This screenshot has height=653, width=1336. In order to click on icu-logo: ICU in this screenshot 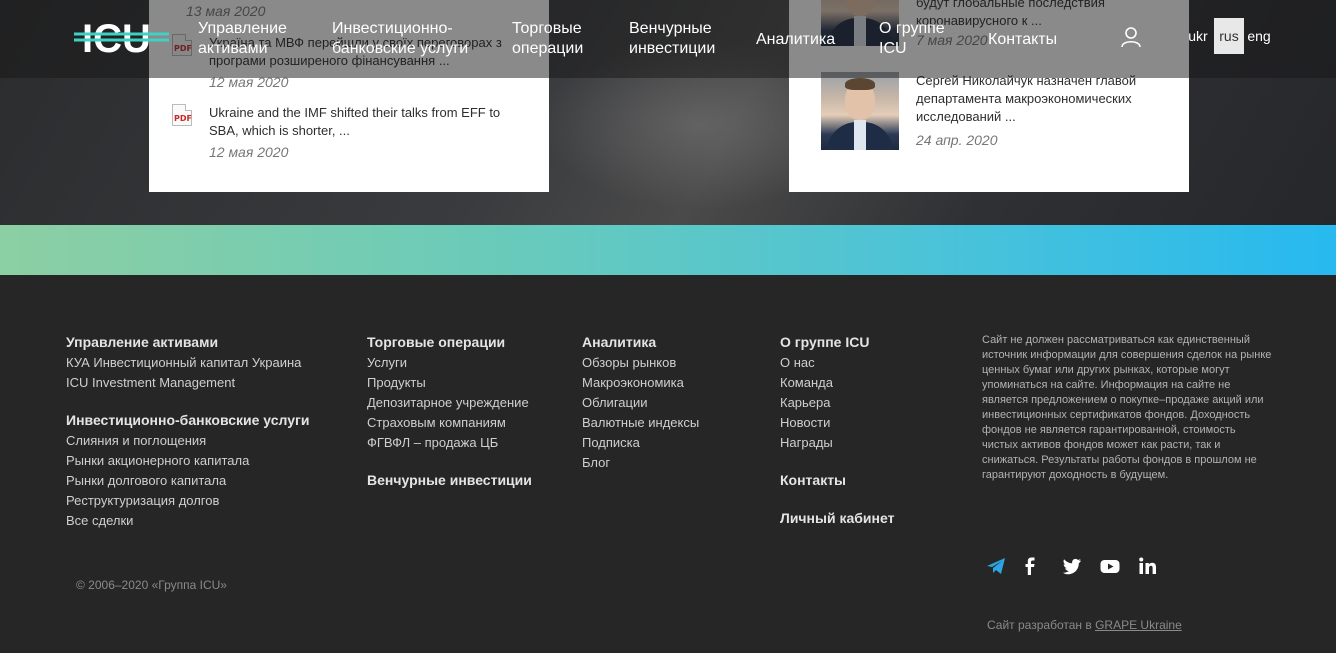, I will do `click(124, 38)`.